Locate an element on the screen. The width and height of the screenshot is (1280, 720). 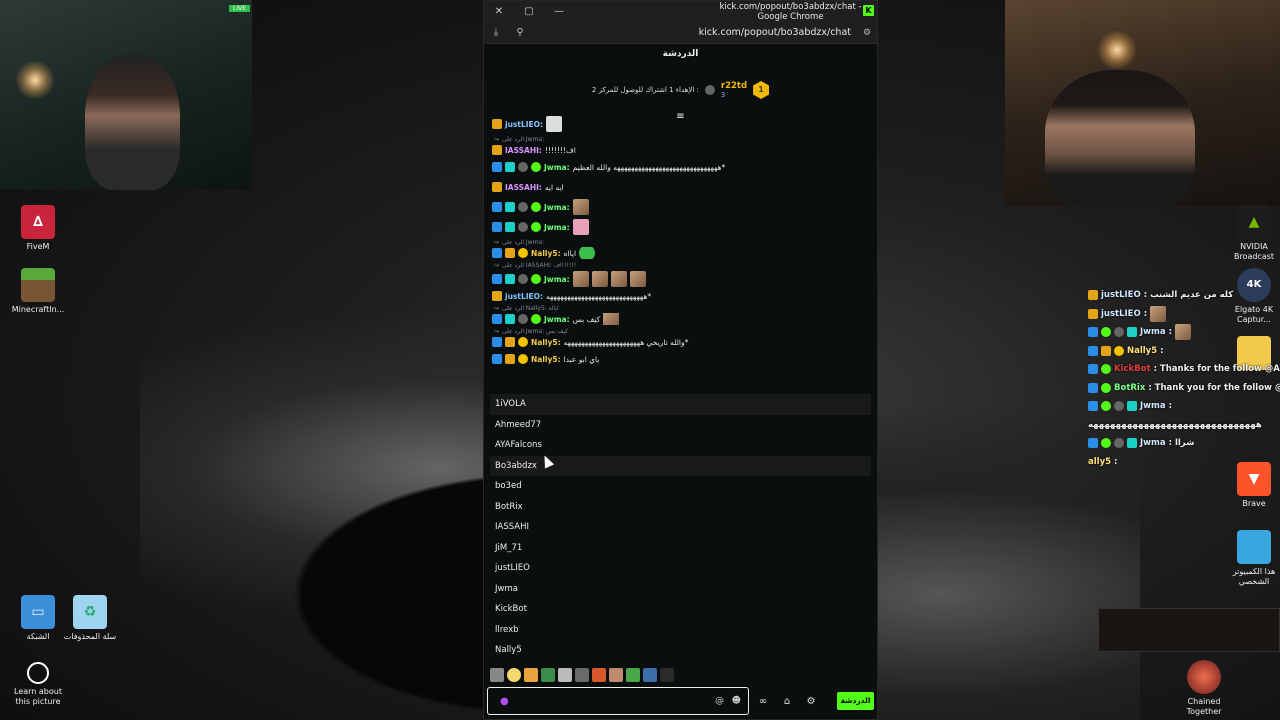
desktop-icon-nvidia: ▲ NVIDIA Broadcast is located at coordinates (1251, 233).